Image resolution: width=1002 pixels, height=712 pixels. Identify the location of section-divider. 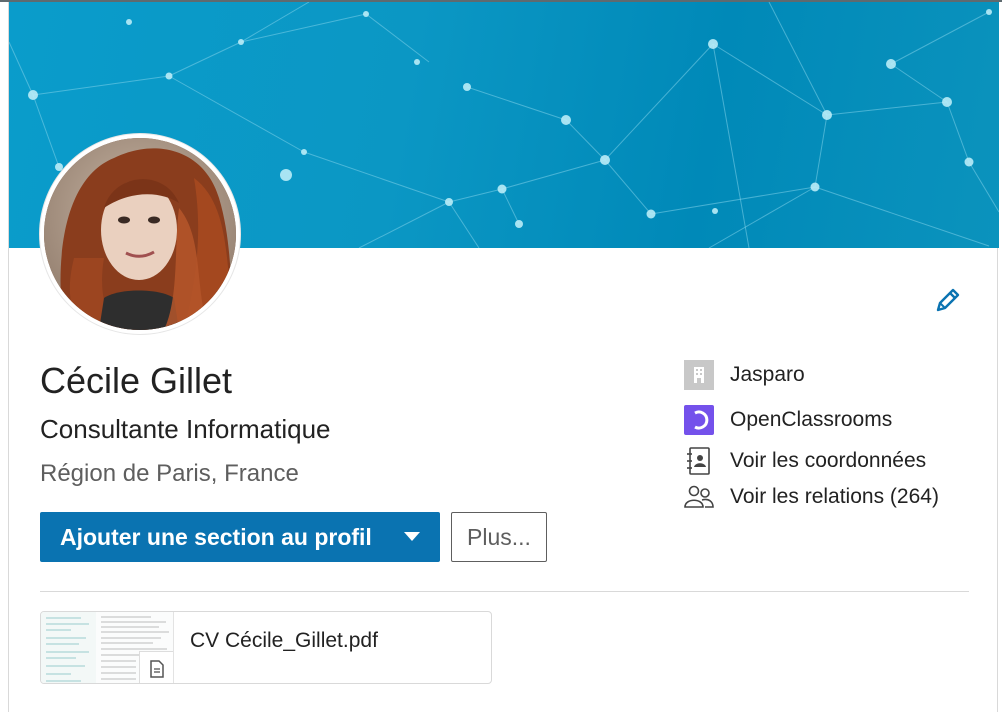
(504, 591).